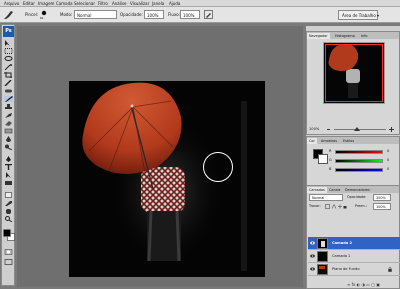  I want to click on fill-value: 100%, so click(381, 207).